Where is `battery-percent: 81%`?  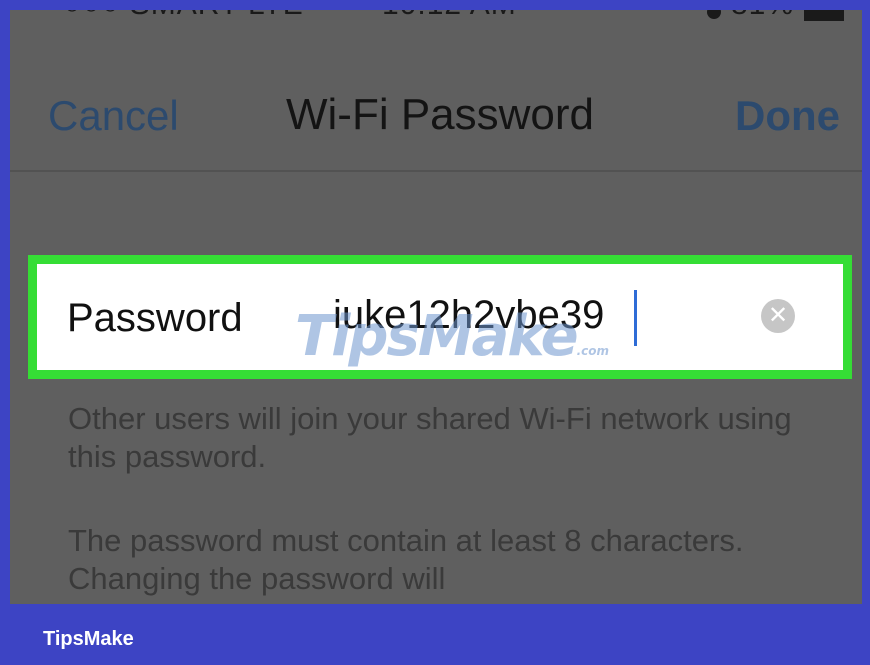 battery-percent: 81% is located at coordinates (762, 16).